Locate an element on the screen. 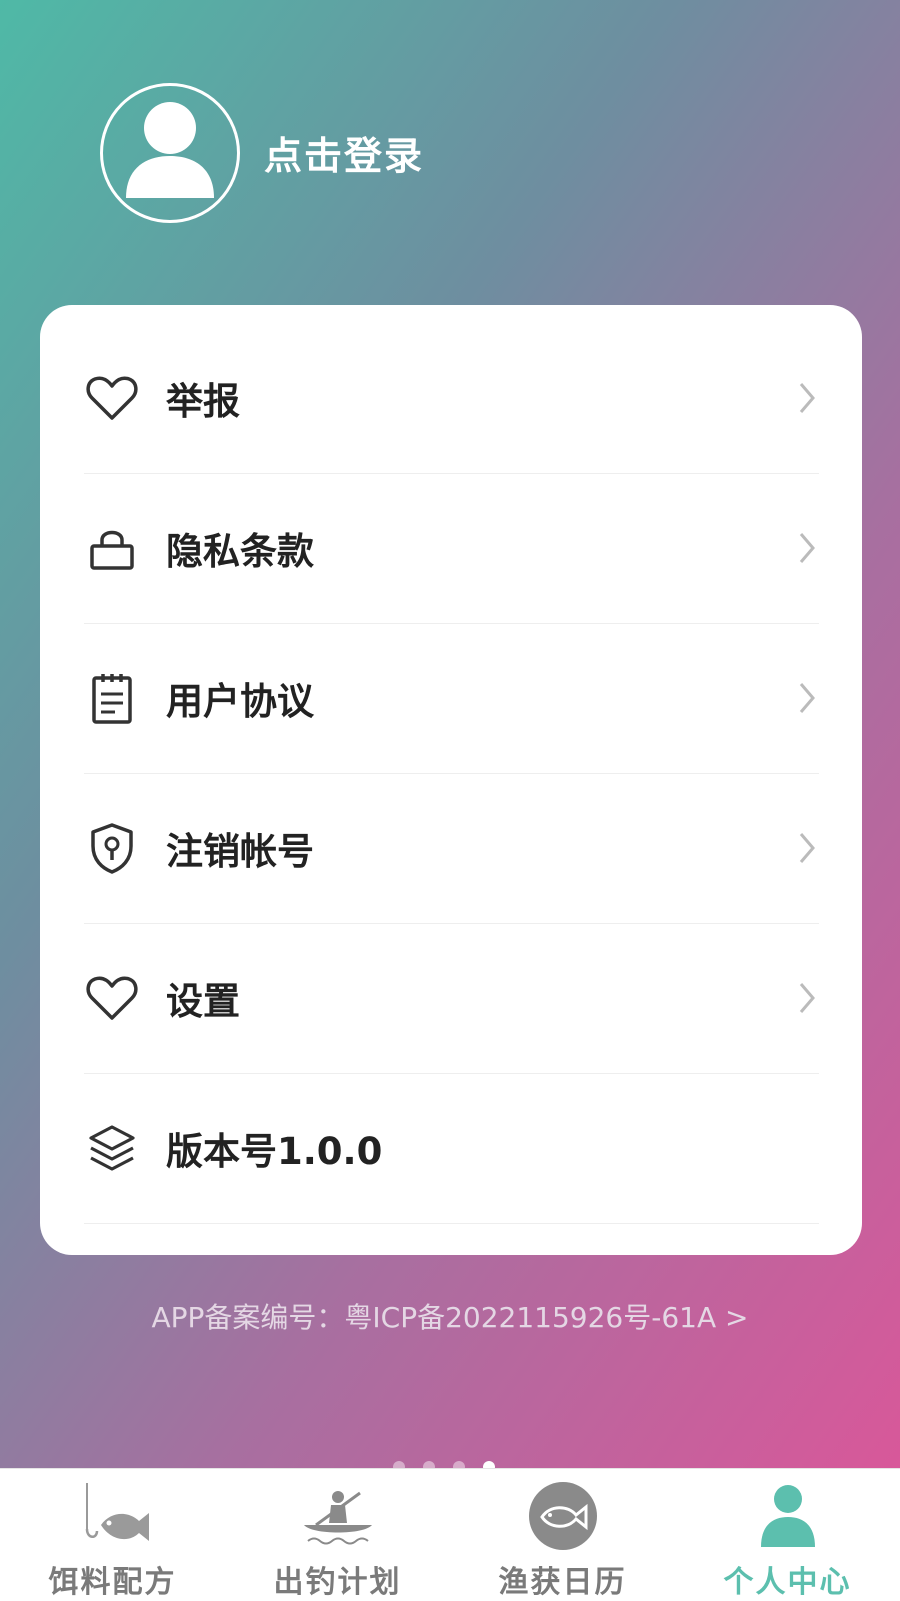 The image size is (900, 1601). icp-registration-link: APP备案编号：粤ICP备2022115926号-61A > is located at coordinates (450, 1316).